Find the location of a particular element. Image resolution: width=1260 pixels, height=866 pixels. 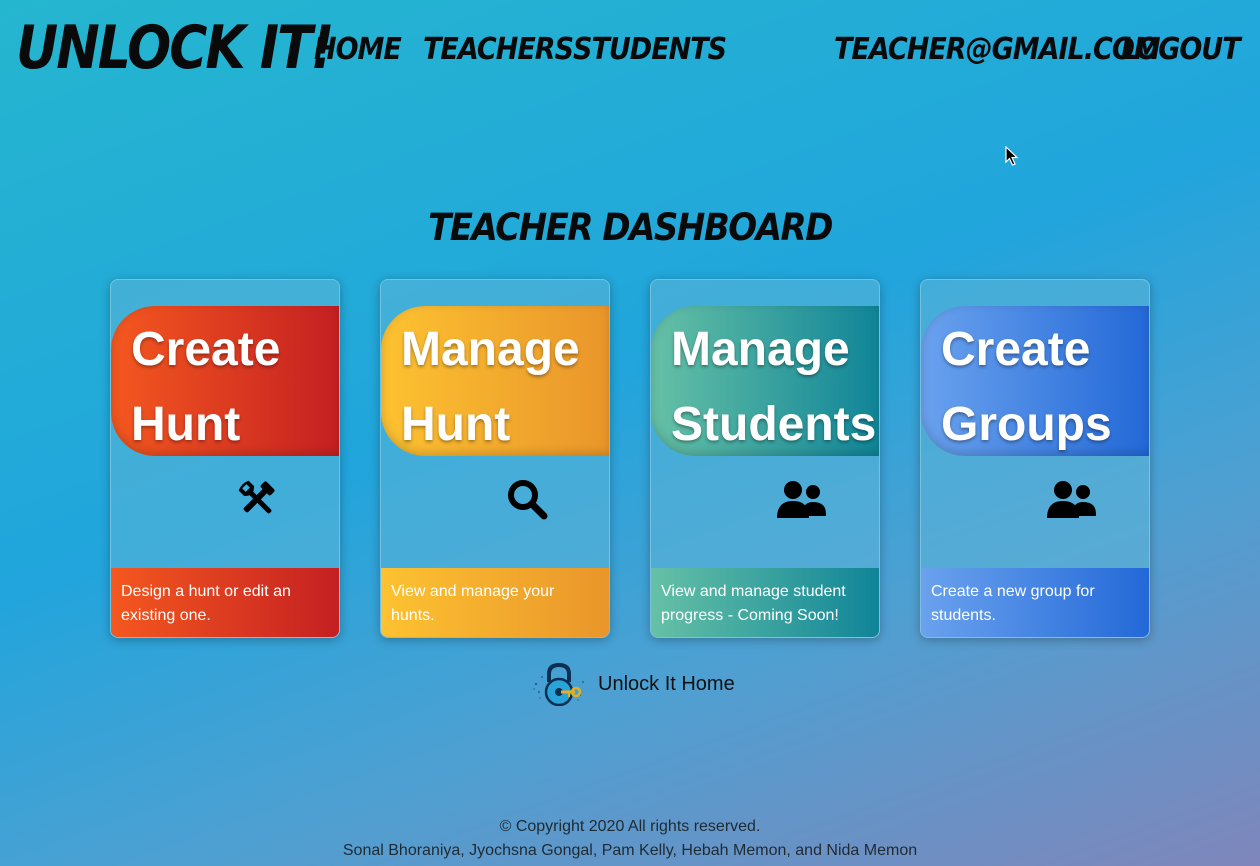

card-banner: Manage Hunt is located at coordinates (495, 381).